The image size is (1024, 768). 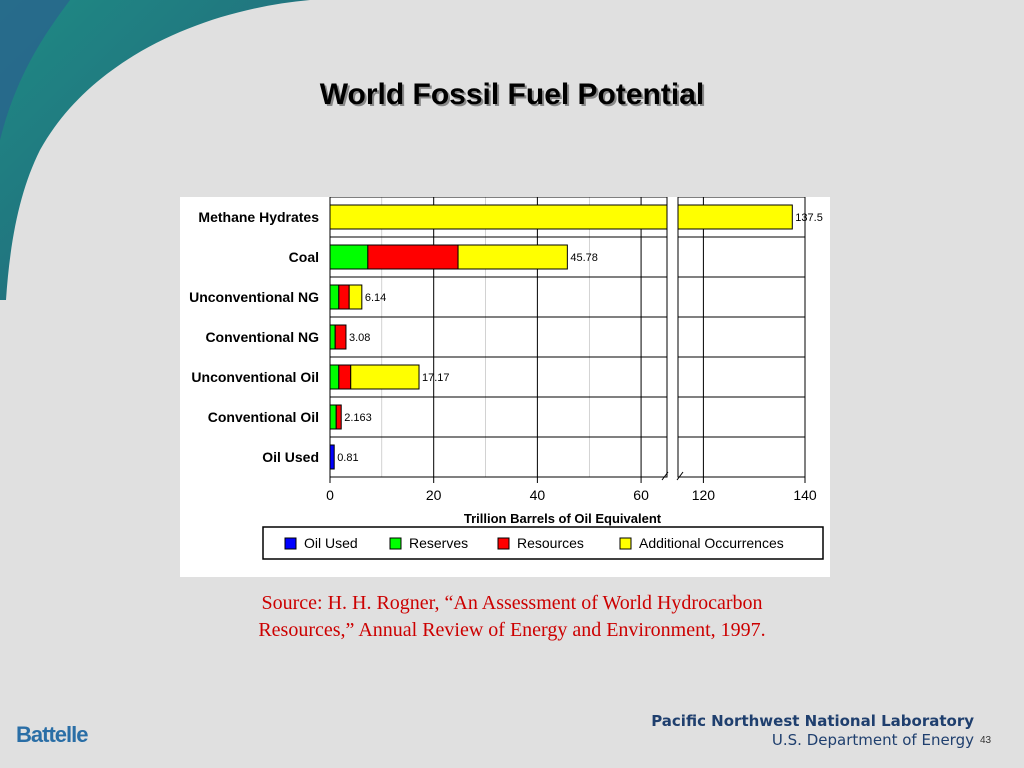 I want to click on x-tick-label: 60, so click(x=641, y=495).